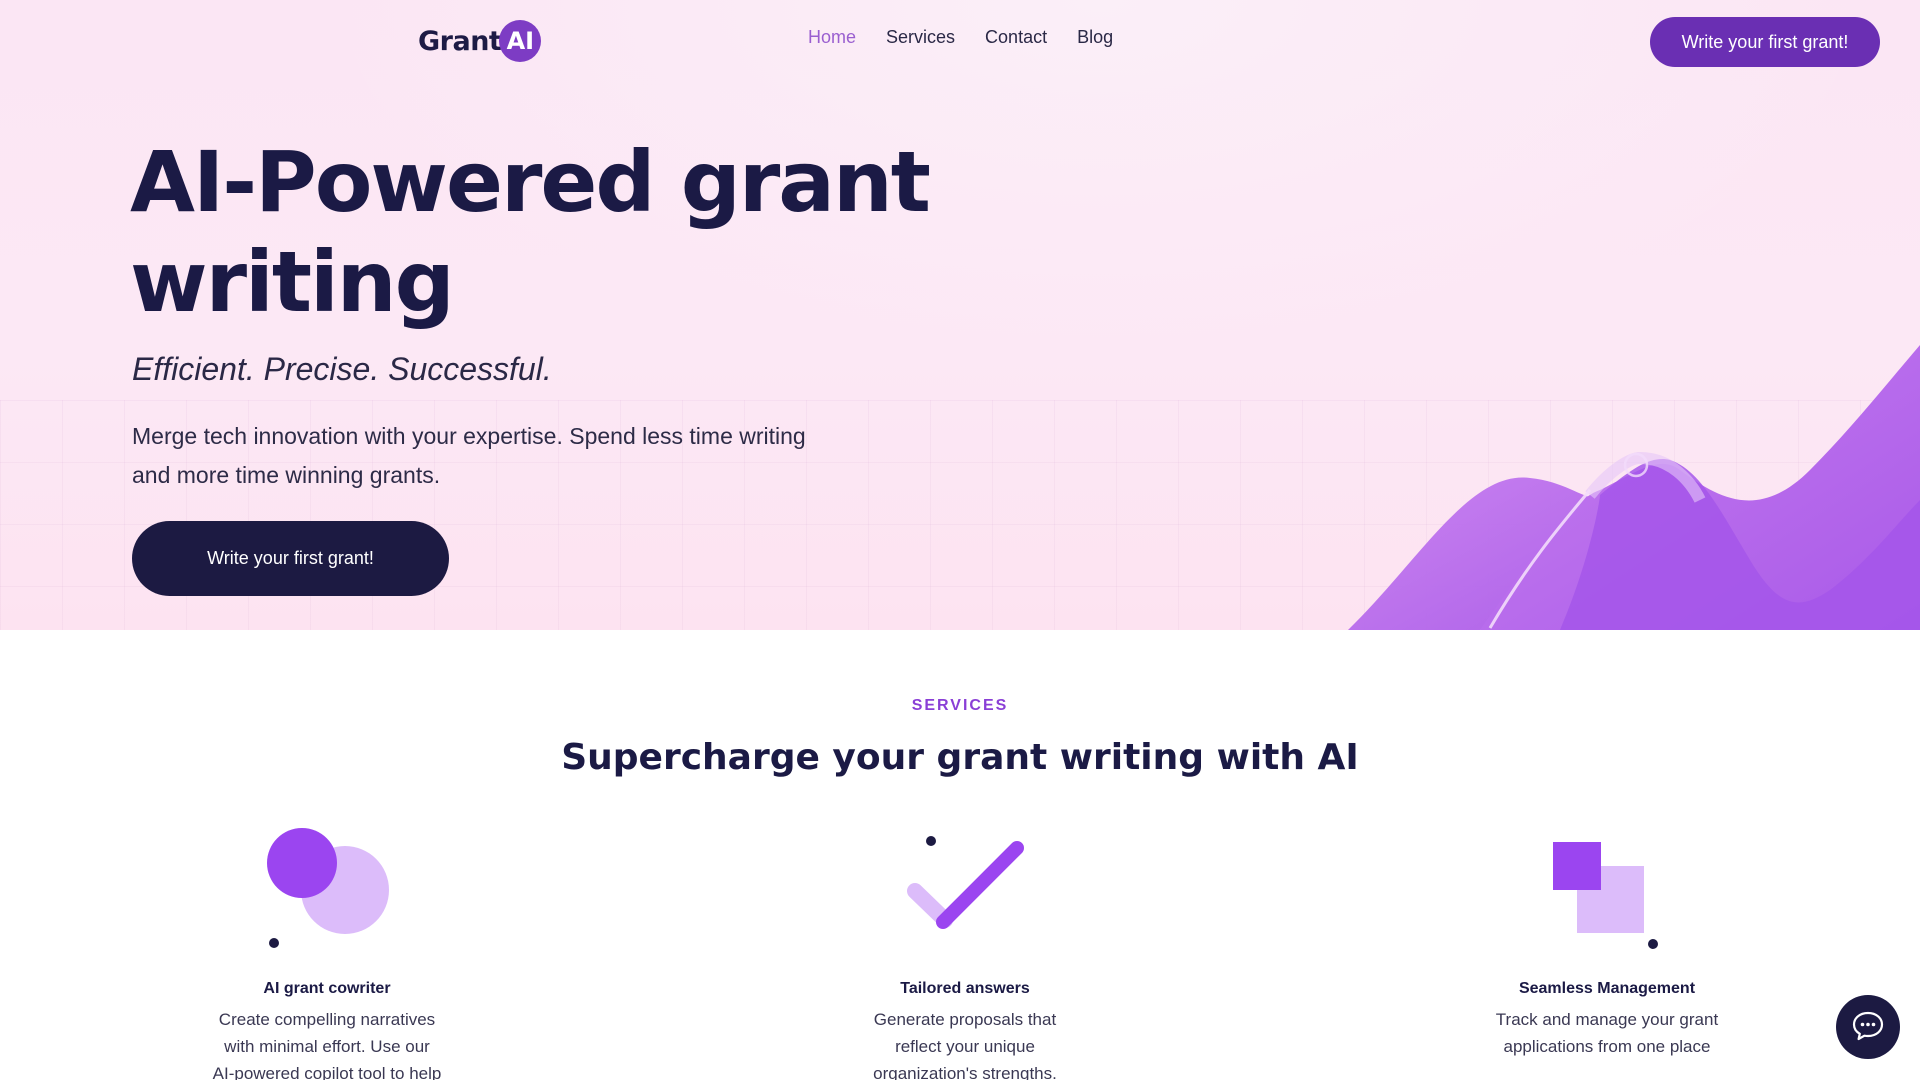 This screenshot has width=1920, height=1080. Describe the element at coordinates (960, 757) in the screenshot. I see `services-title: Supercharge your grant writing with AI` at that location.